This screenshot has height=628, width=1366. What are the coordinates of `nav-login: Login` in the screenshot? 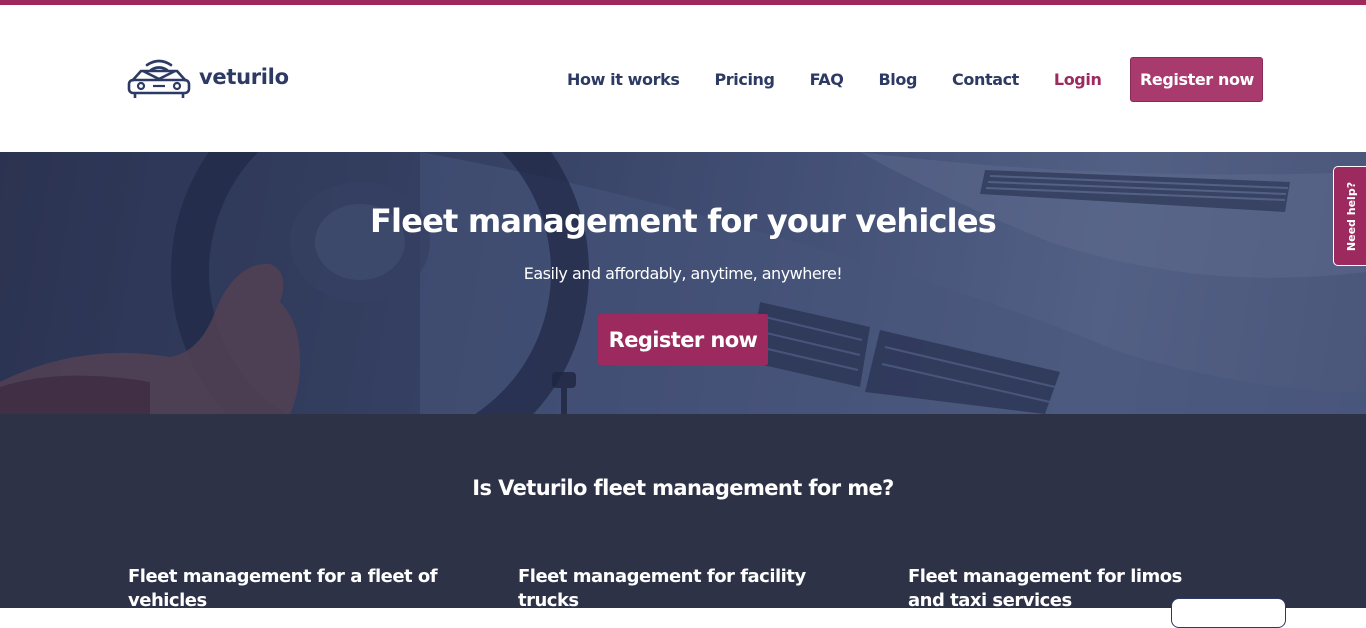 It's located at (1078, 79).